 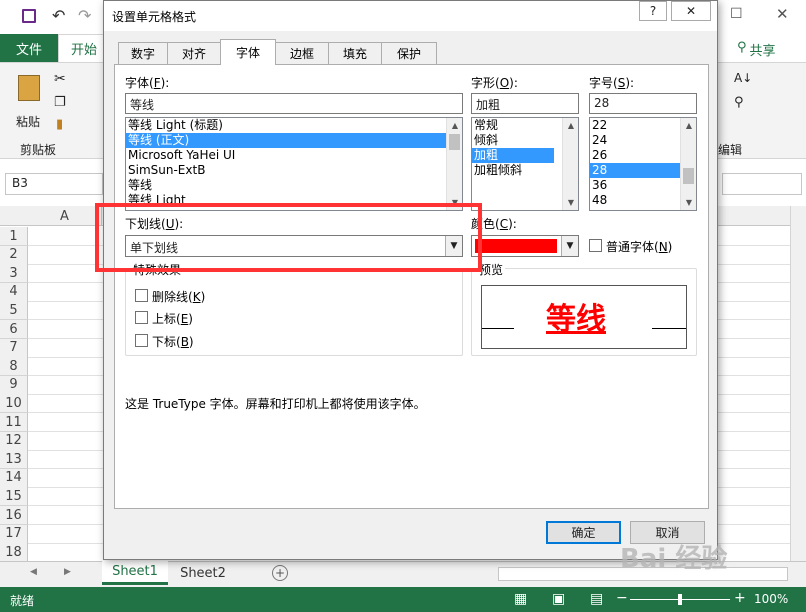 I want to click on page-break-icon: ▤, so click(x=596, y=599).